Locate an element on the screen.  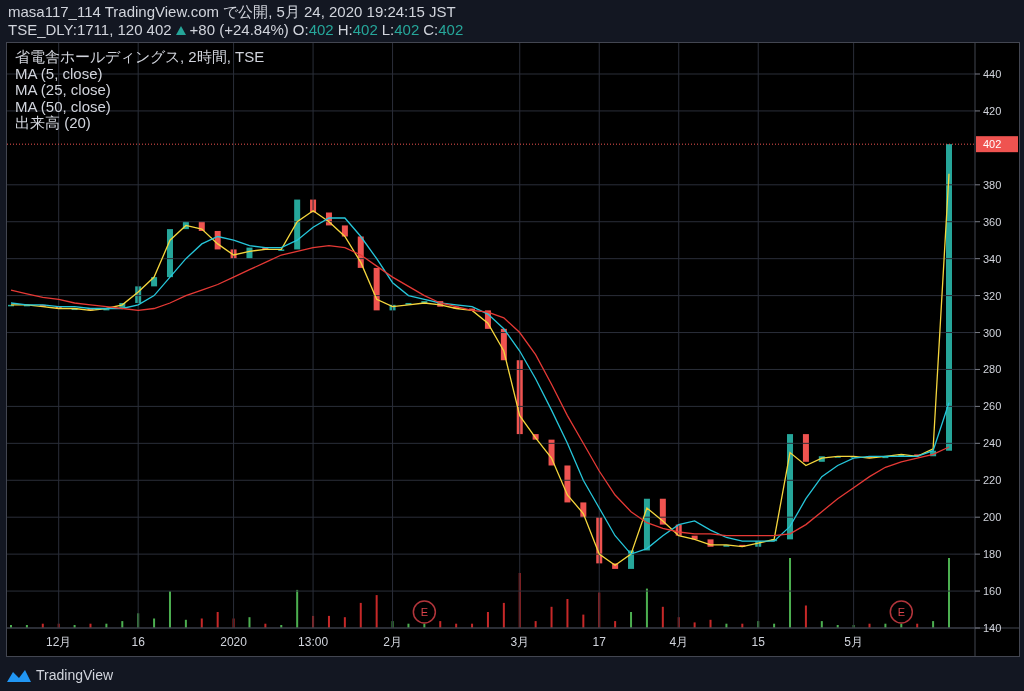
price-axis-label: 360 is located at coordinates (992, 221).